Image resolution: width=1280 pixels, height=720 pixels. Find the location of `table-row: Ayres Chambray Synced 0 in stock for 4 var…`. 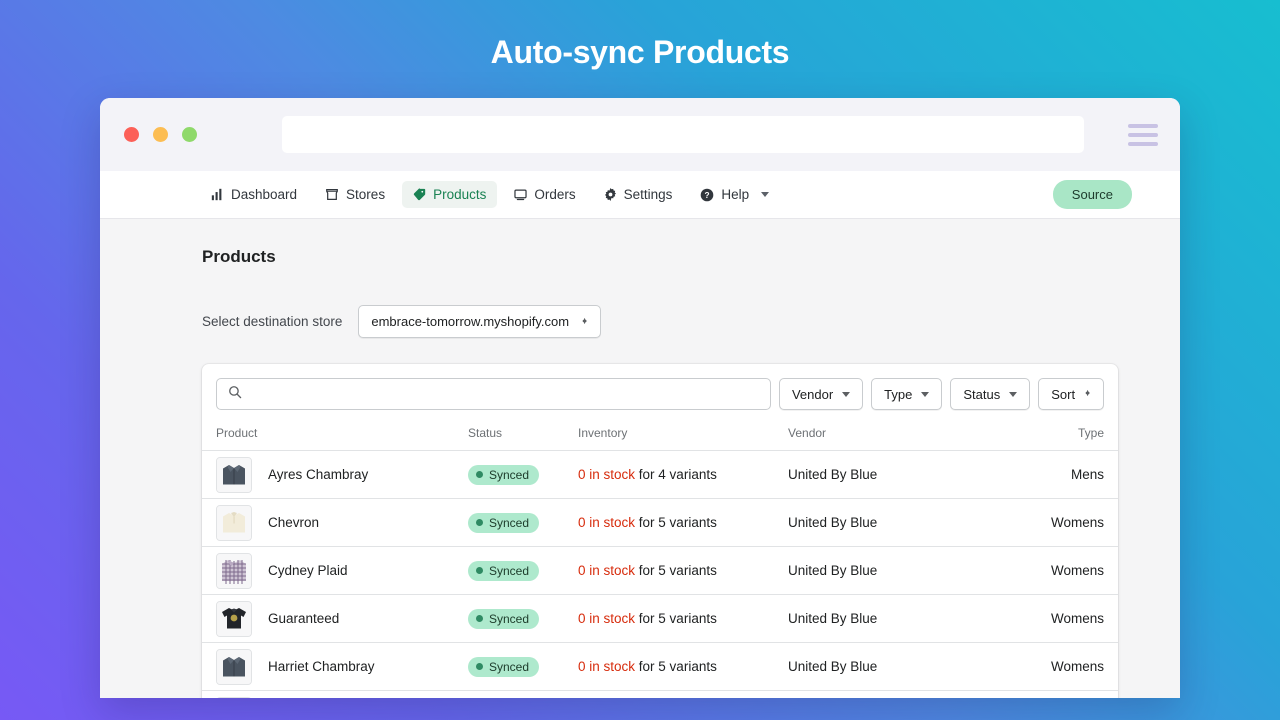

table-row: Ayres Chambray Synced 0 in stock for 4 var… is located at coordinates (660, 474).